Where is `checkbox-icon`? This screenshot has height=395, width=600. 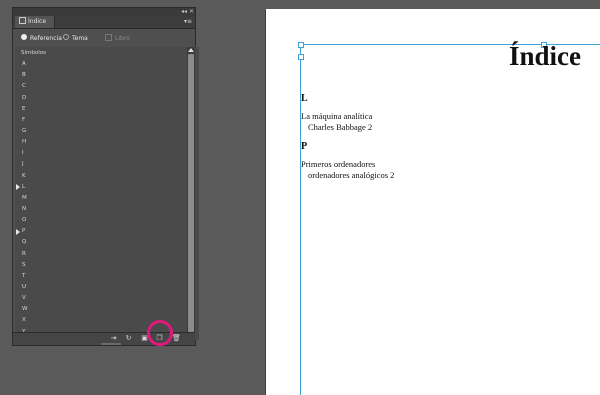 checkbox-icon is located at coordinates (108, 37).